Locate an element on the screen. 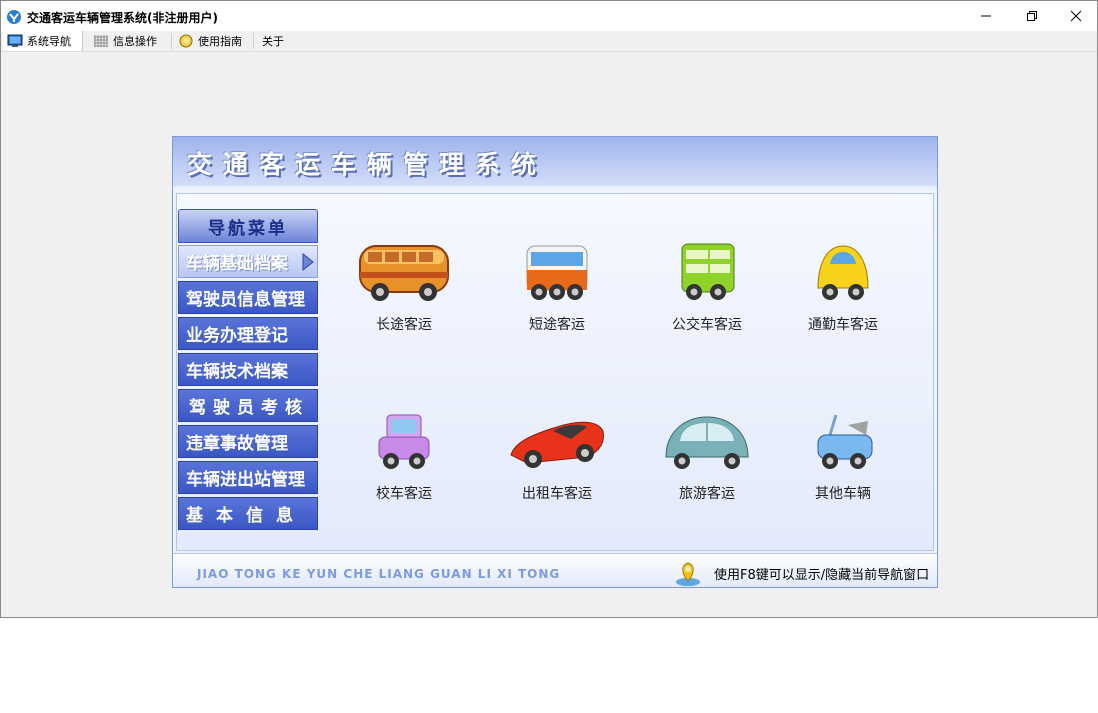  hint-text: 使用F8键可以显示/隐藏当前导航窗口 is located at coordinates (822, 575).